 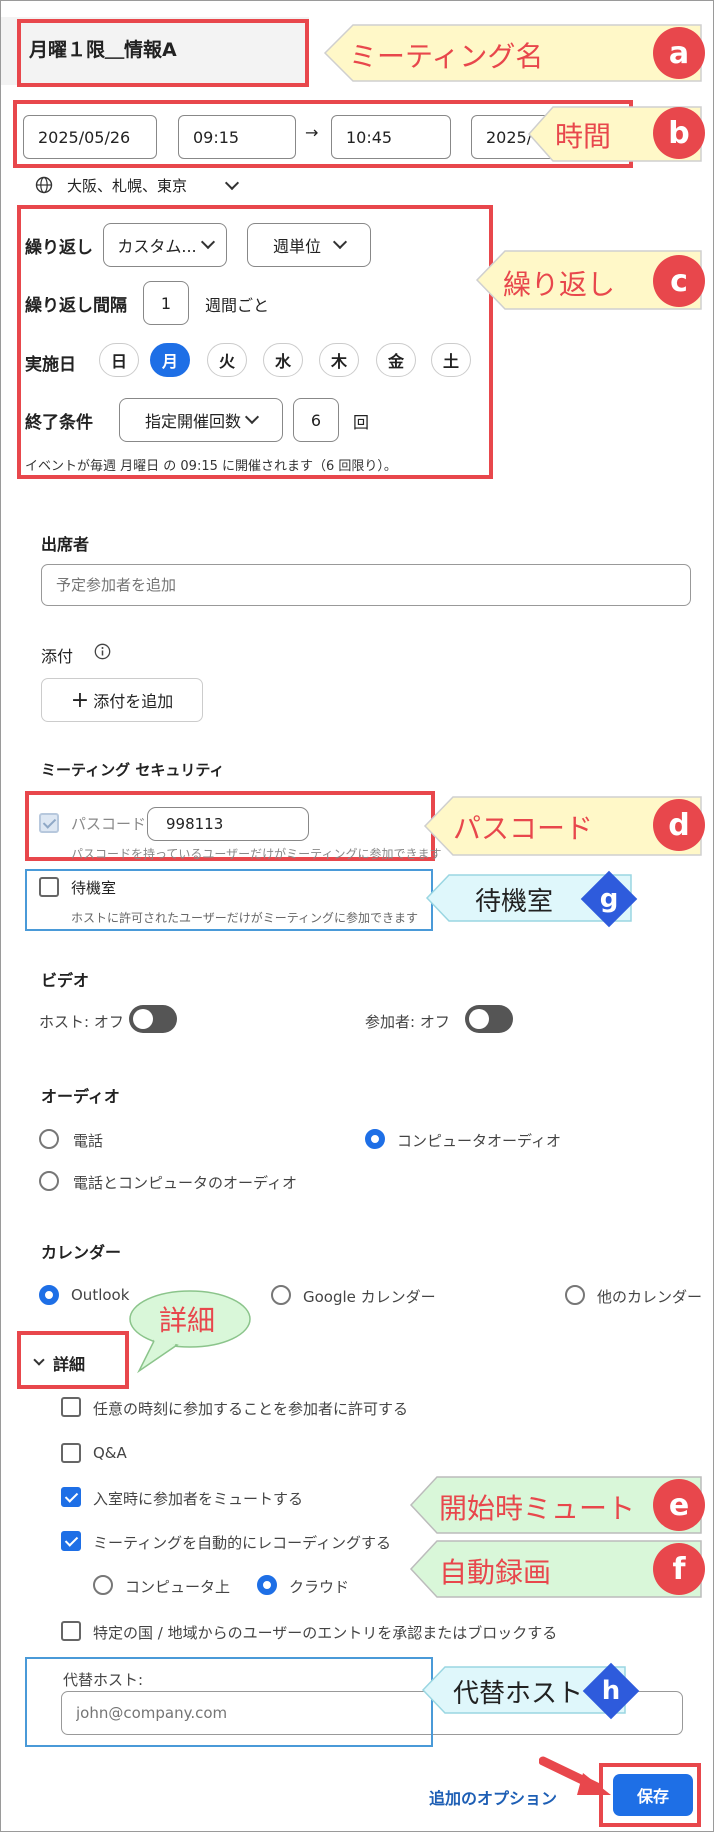 What do you see at coordinates (185, 1183) in the screenshot?
I see `audio-both-label: 電話とコンピュータのオーディオ` at bounding box center [185, 1183].